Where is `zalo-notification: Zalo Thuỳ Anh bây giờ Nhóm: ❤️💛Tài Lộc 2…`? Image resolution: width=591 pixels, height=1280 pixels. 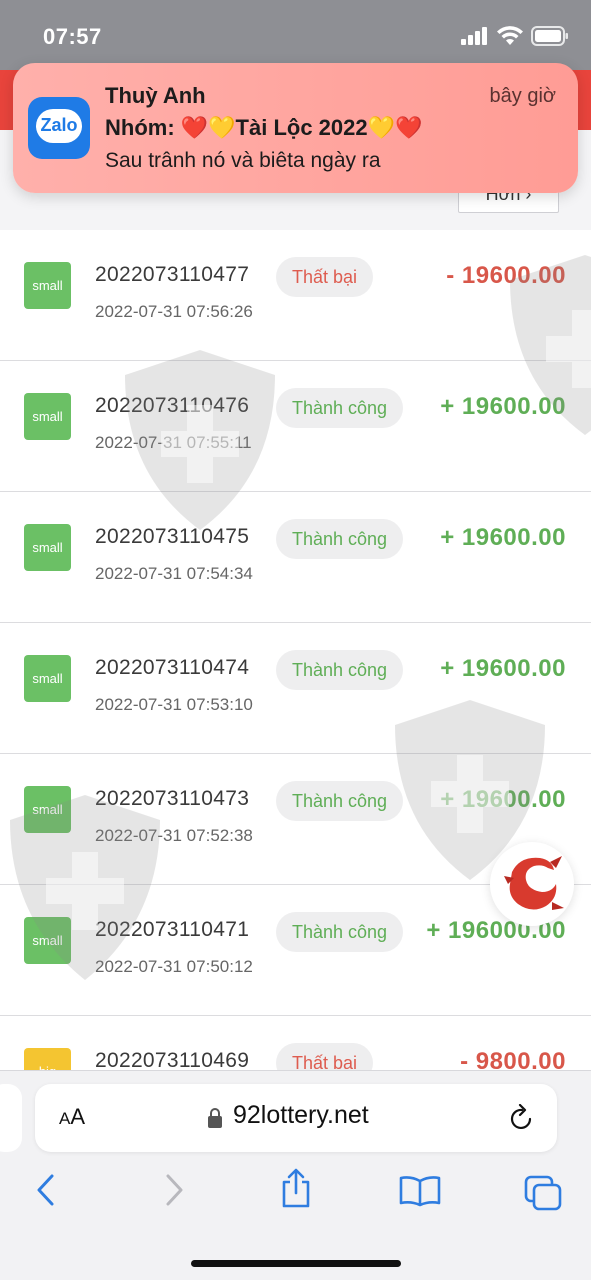 zalo-notification: Zalo Thuỳ Anh bây giờ Nhóm: ❤️💛Tài Lộc 2… is located at coordinates (295, 128).